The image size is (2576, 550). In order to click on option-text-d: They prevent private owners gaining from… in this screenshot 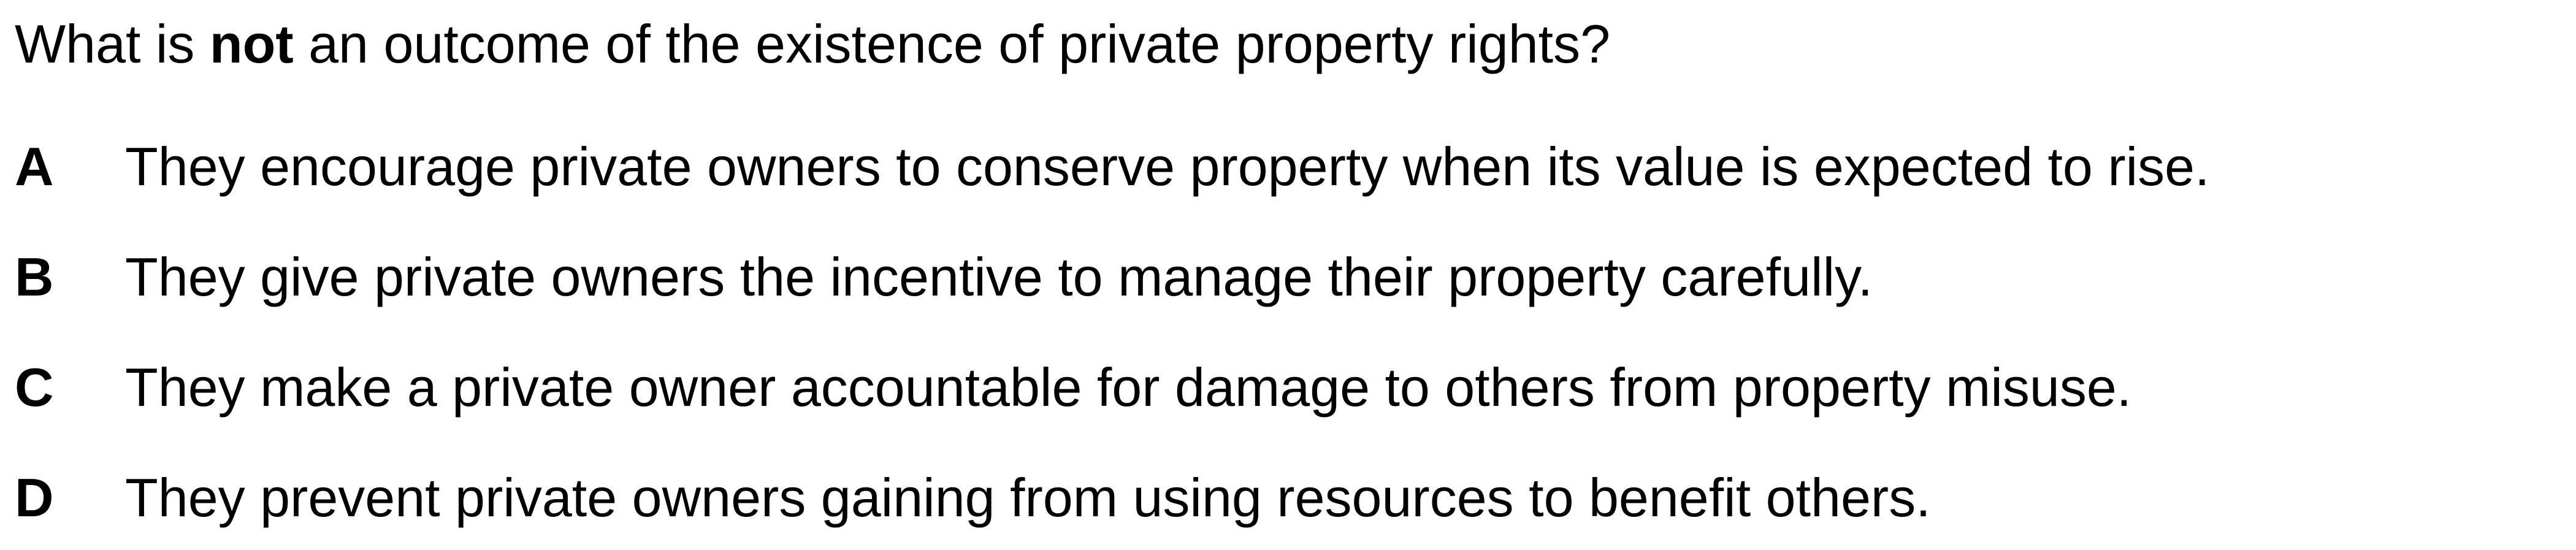, I will do `click(1028, 497)`.